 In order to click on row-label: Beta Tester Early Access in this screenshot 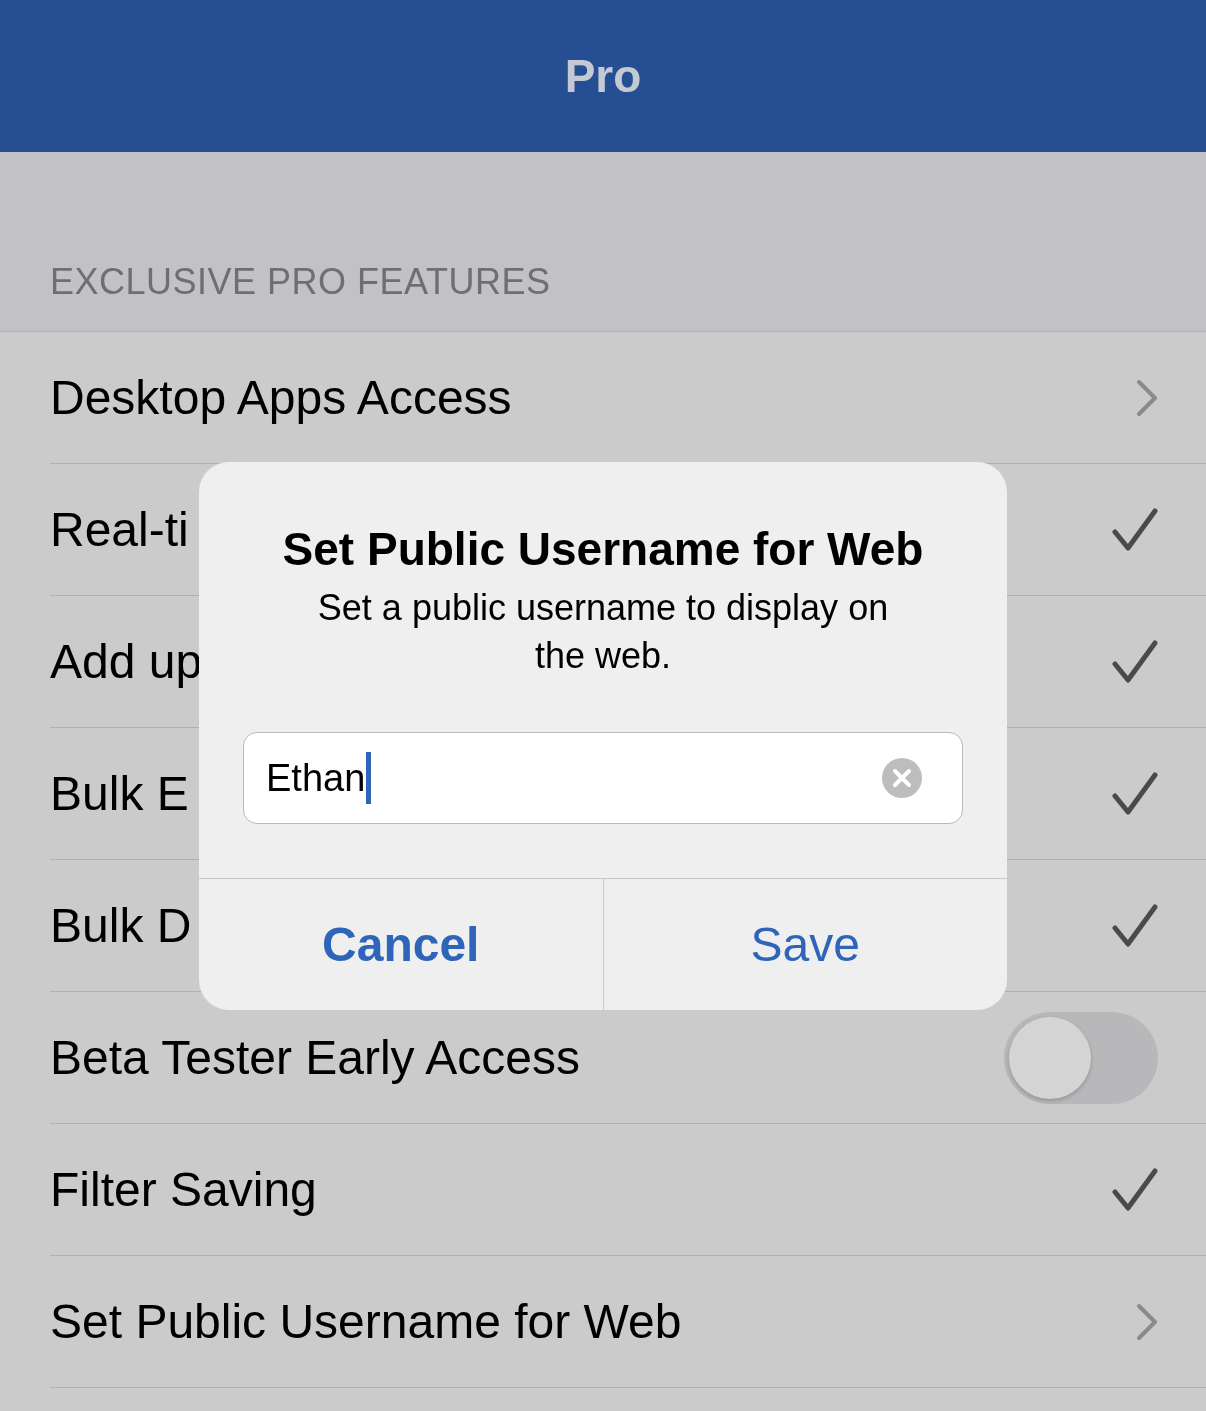, I will do `click(315, 1057)`.